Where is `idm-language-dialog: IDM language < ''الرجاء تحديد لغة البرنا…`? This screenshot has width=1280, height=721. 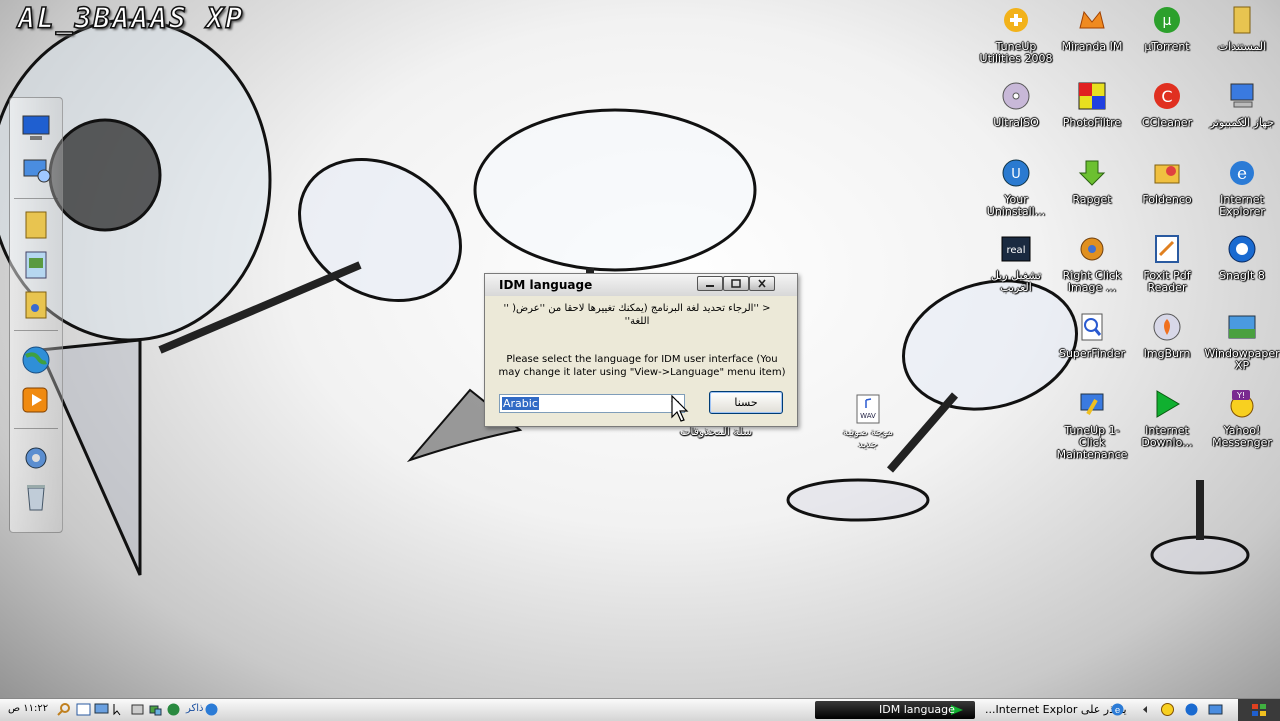 idm-language-dialog: IDM language < ''الرجاء تحديد لغة البرنا… is located at coordinates (641, 350).